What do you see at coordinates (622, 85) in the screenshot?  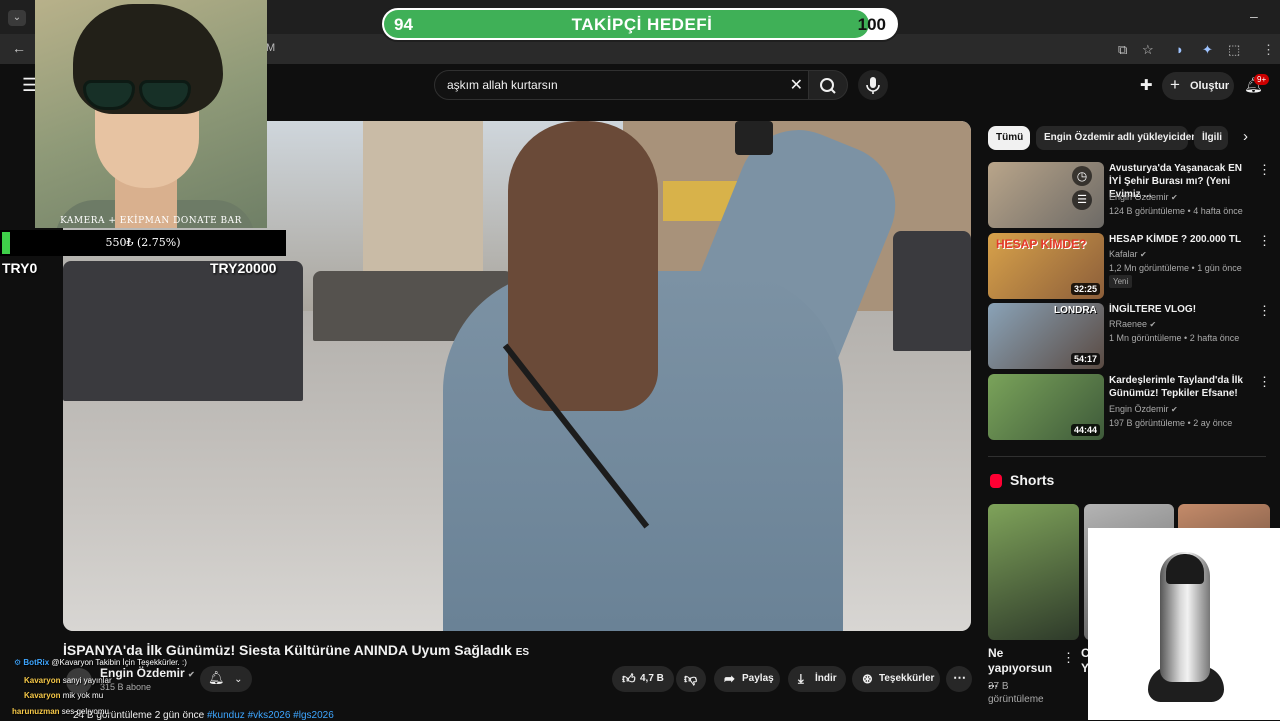 I see `search-input: aşkım allah kurtarsın ✕` at bounding box center [622, 85].